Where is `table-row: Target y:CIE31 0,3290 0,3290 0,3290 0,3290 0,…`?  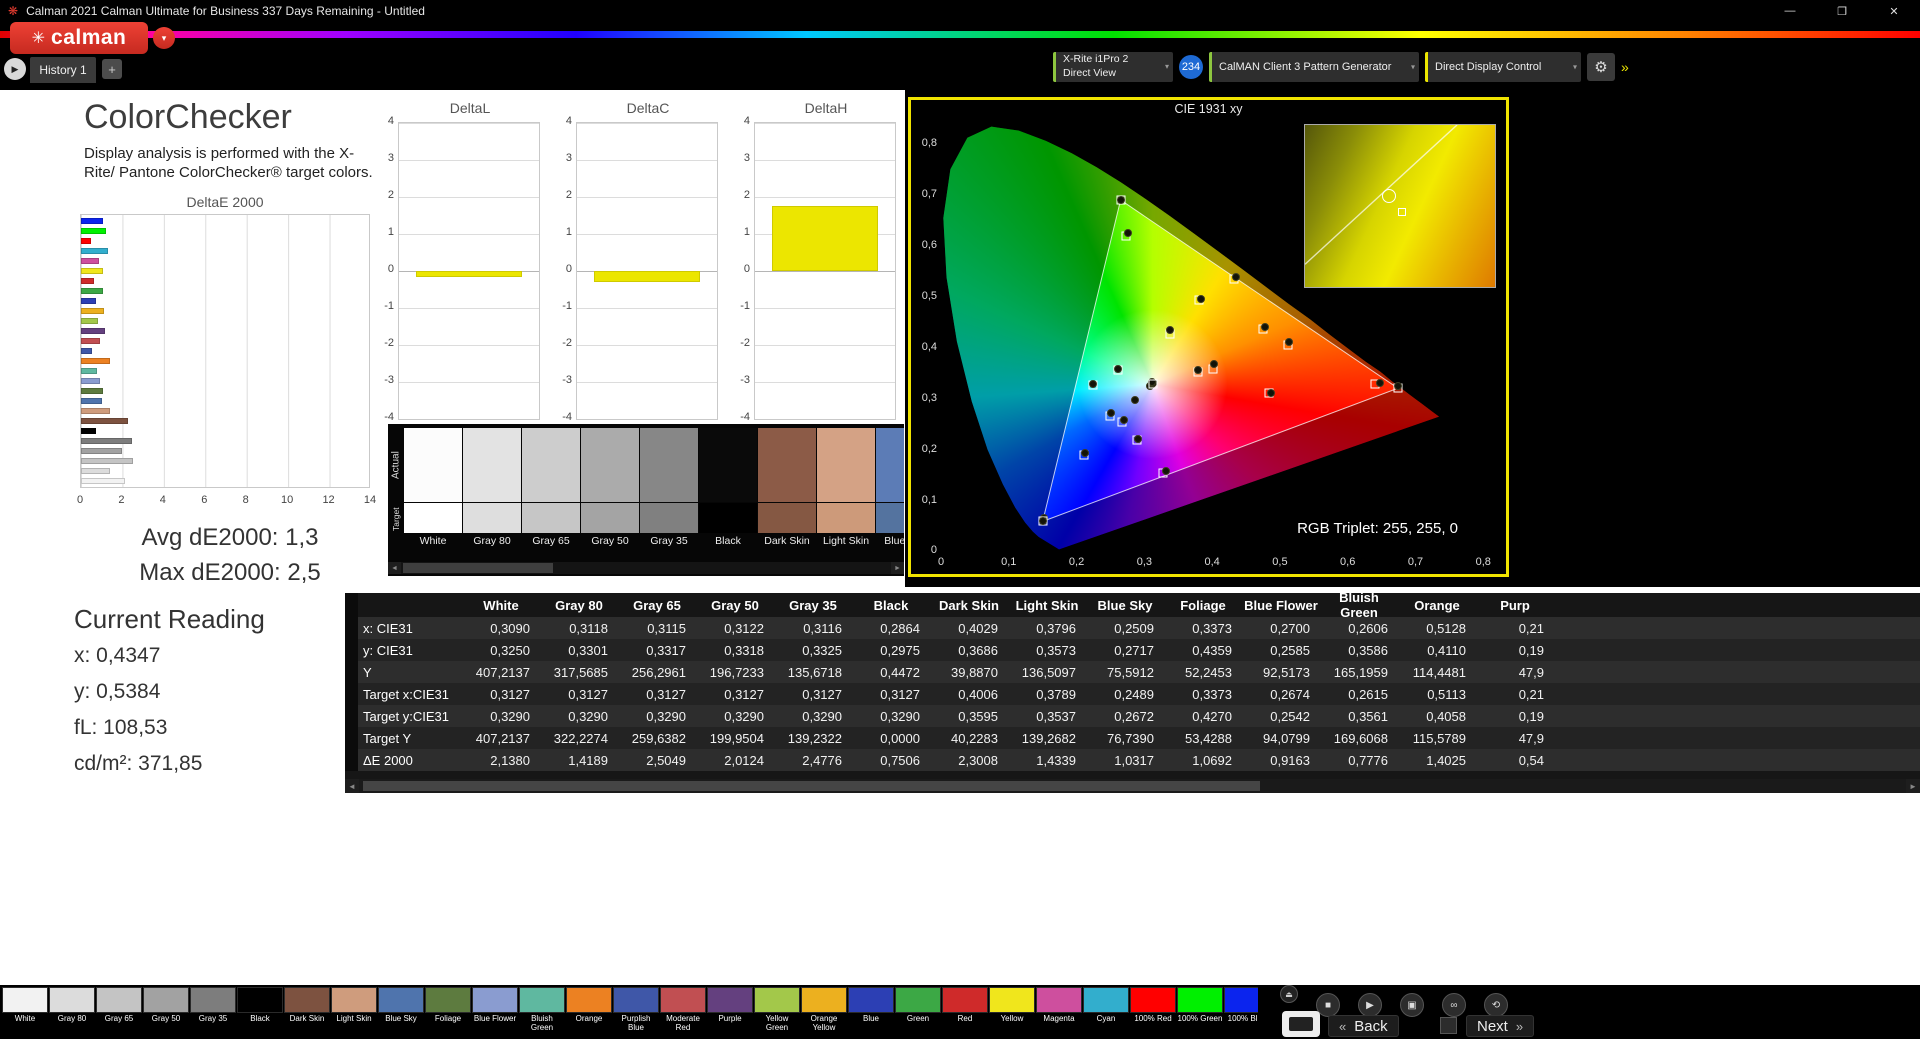
table-row: Target y:CIE31 0,3290 0,3290 0,3290 0,3290 0,… is located at coordinates (1139, 716).